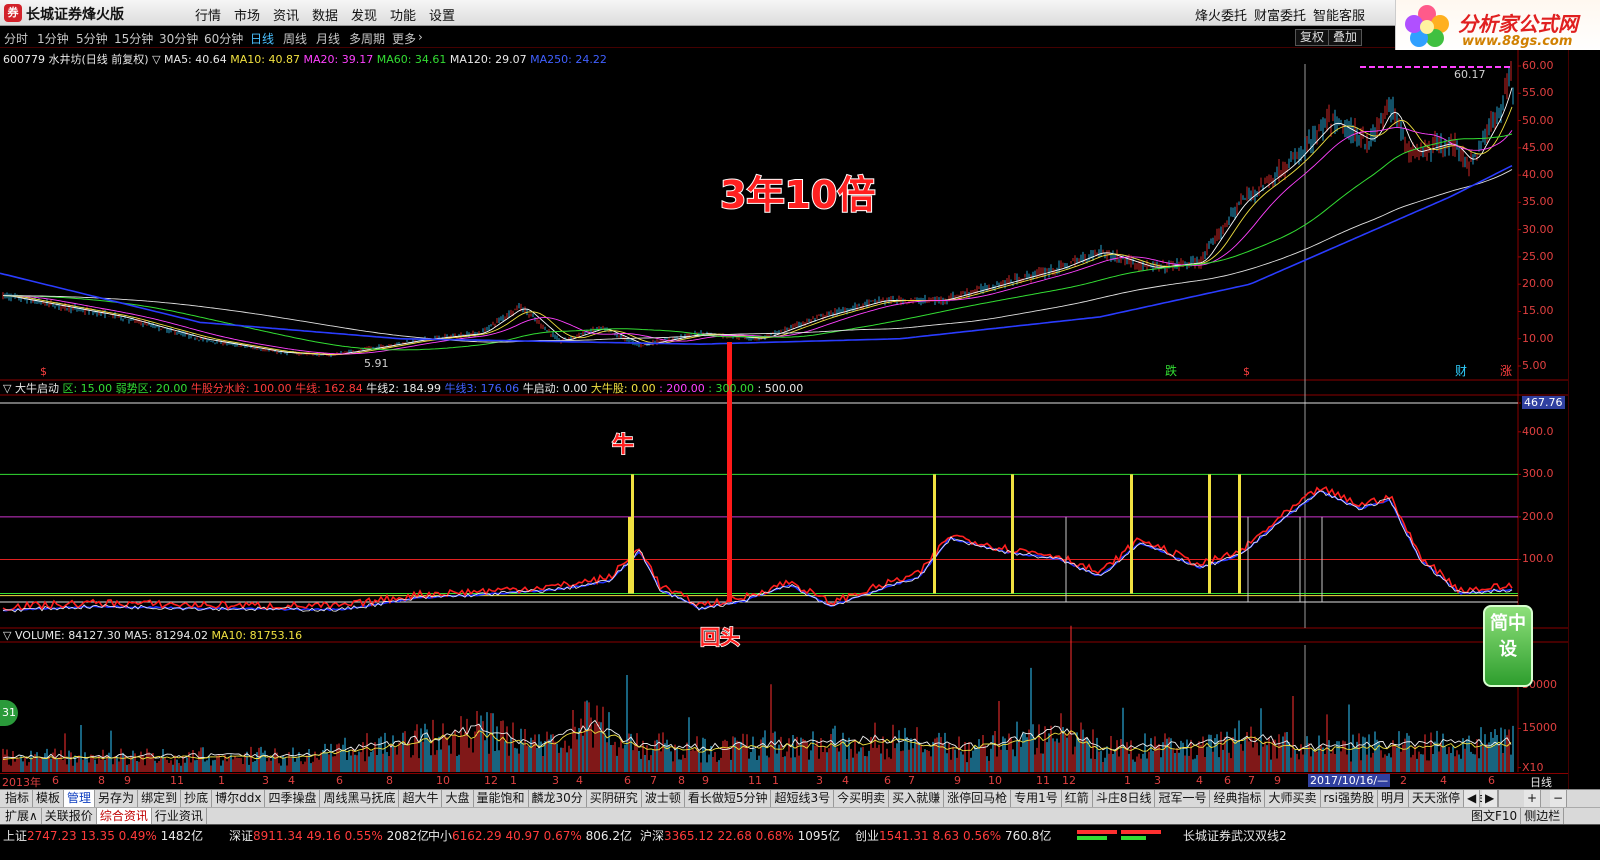 The image size is (1600, 860). Describe the element at coordinates (55, 780) in the screenshot. I see `time-tick-label: 6` at that location.